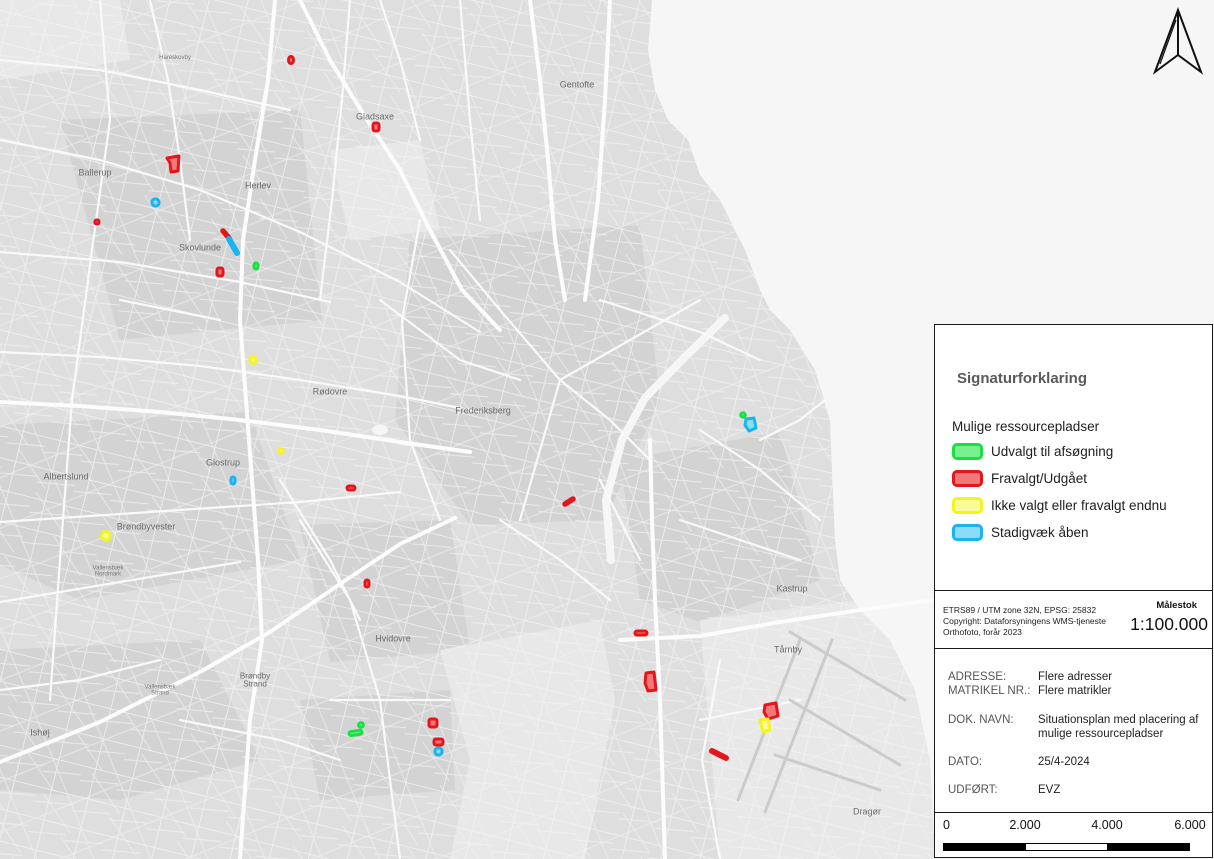 The image size is (1214, 859). What do you see at coordinates (1022, 378) in the screenshot?
I see `legend-title: Signaturforklaring` at bounding box center [1022, 378].